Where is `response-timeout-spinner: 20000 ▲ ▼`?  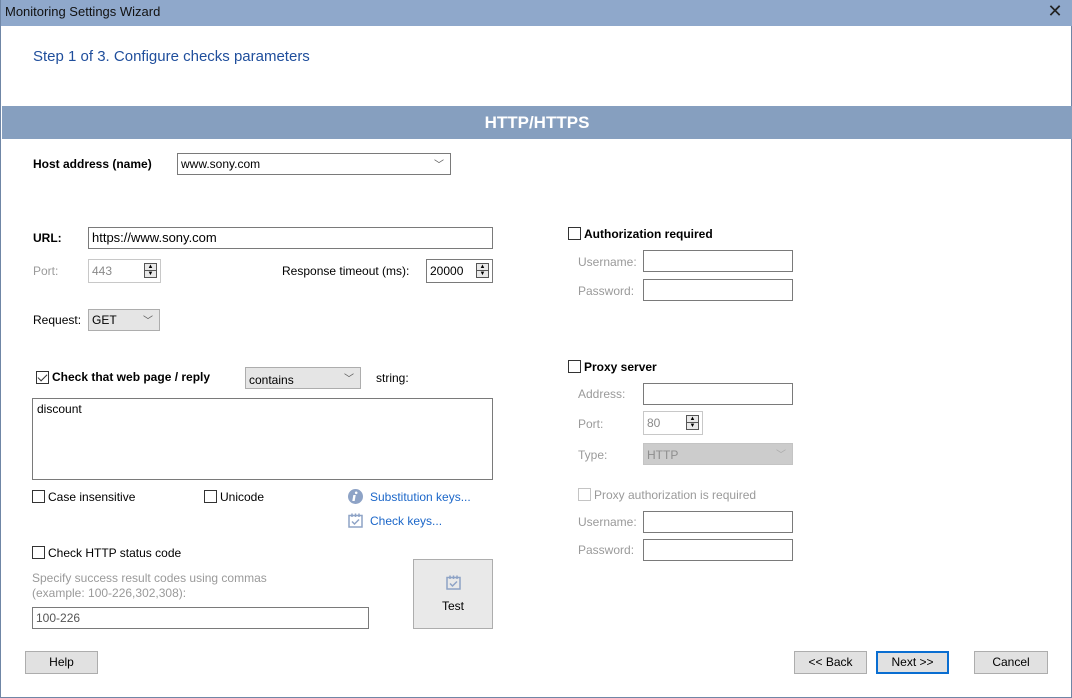
response-timeout-spinner: 20000 ▲ ▼ is located at coordinates (459, 271).